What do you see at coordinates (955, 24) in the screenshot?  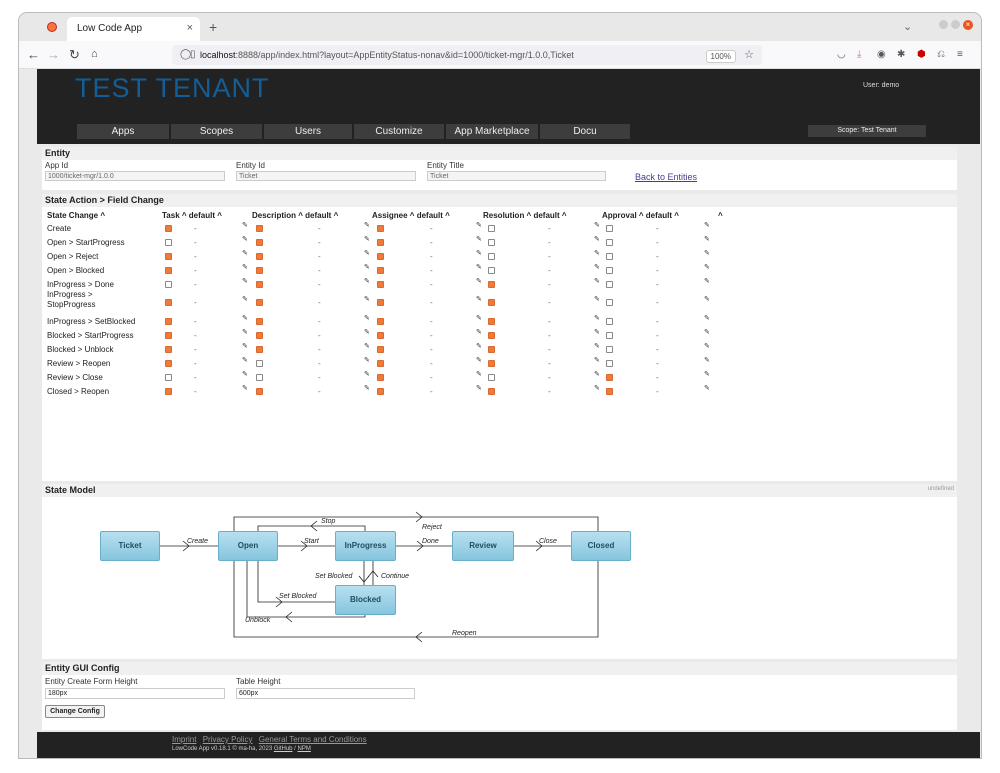 I see `maximize-icon` at bounding box center [955, 24].